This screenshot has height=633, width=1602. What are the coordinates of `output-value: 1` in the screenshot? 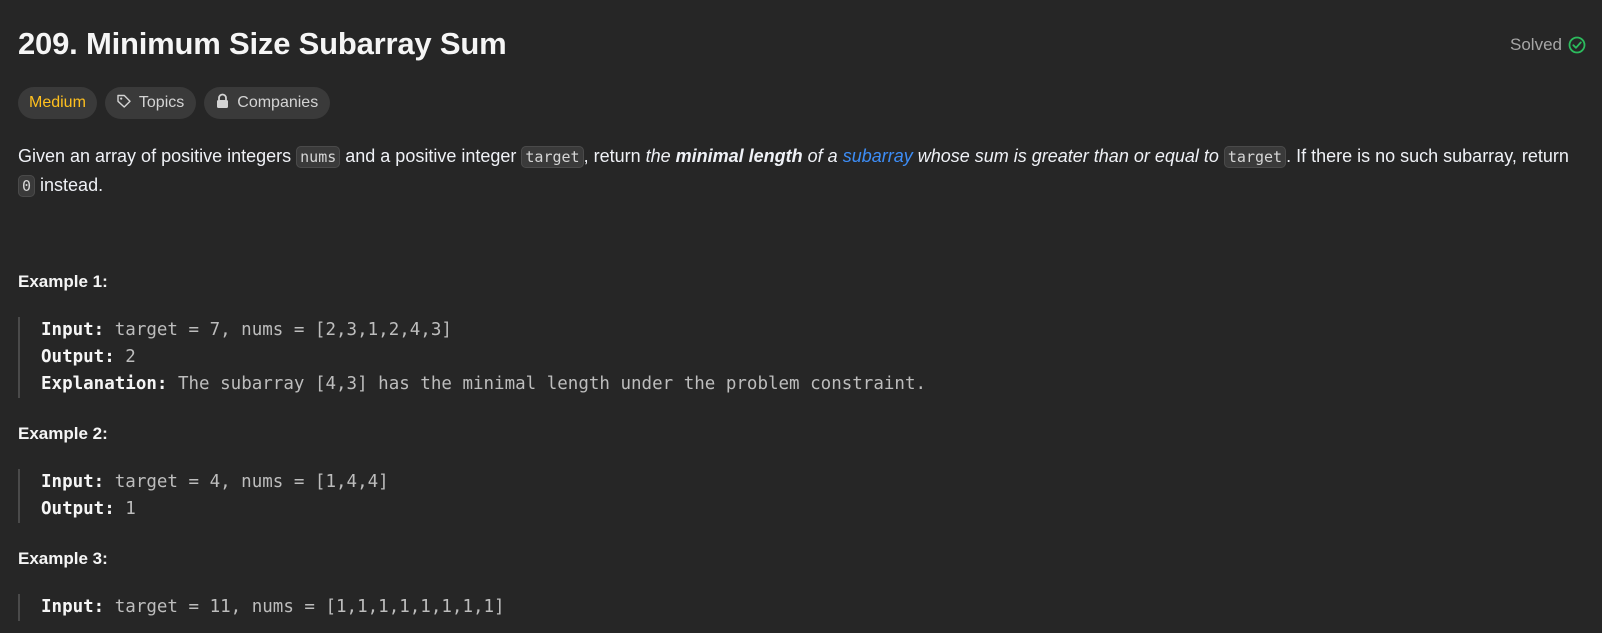 It's located at (125, 509).